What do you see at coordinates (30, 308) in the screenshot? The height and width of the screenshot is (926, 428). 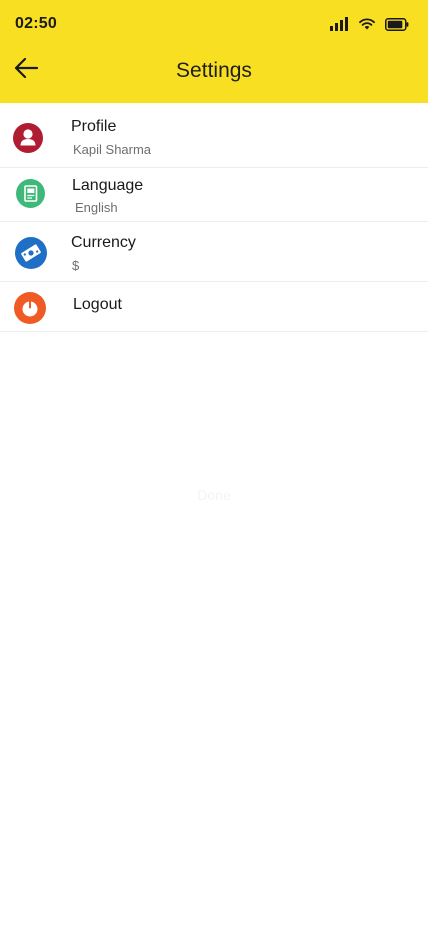 I see `power-icon` at bounding box center [30, 308].